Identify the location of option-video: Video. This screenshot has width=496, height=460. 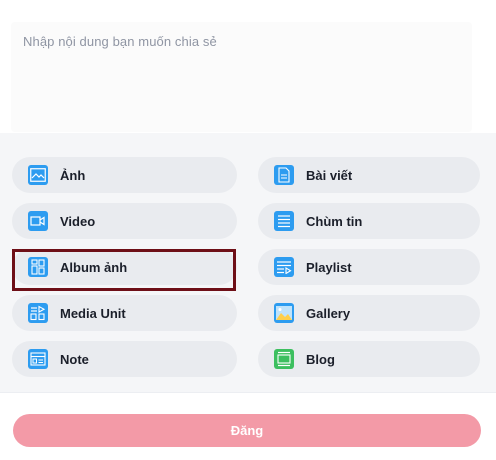
(124, 221).